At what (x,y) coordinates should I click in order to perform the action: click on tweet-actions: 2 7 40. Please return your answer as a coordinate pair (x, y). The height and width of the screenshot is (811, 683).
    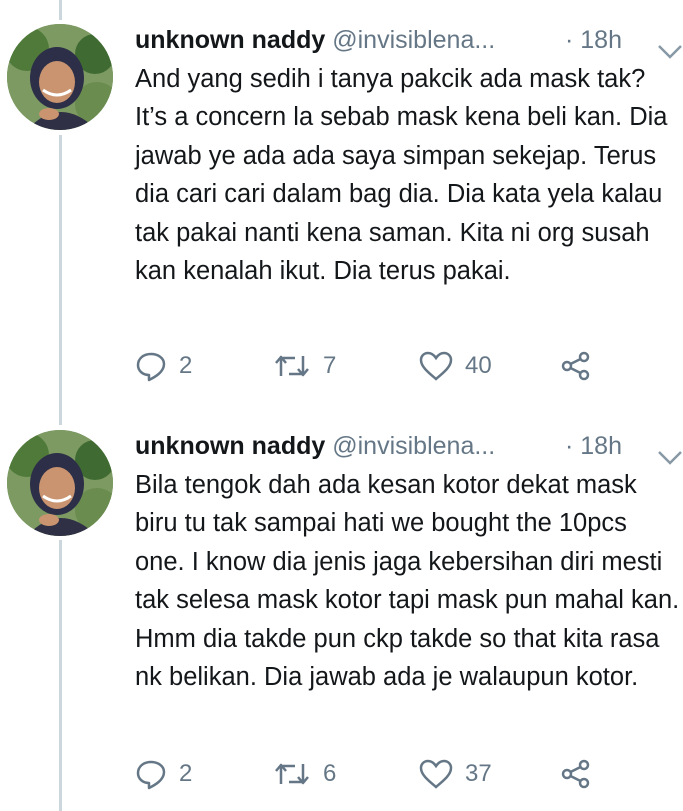
    Looking at the image, I should click on (405, 366).